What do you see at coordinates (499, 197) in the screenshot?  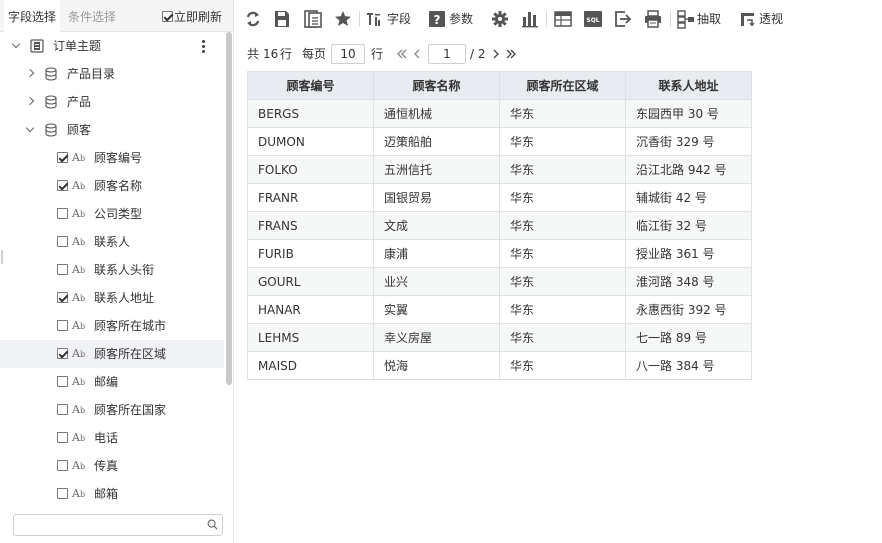 I see `table-row: FRANR 国银贸易 华东 辅城街 42 号` at bounding box center [499, 197].